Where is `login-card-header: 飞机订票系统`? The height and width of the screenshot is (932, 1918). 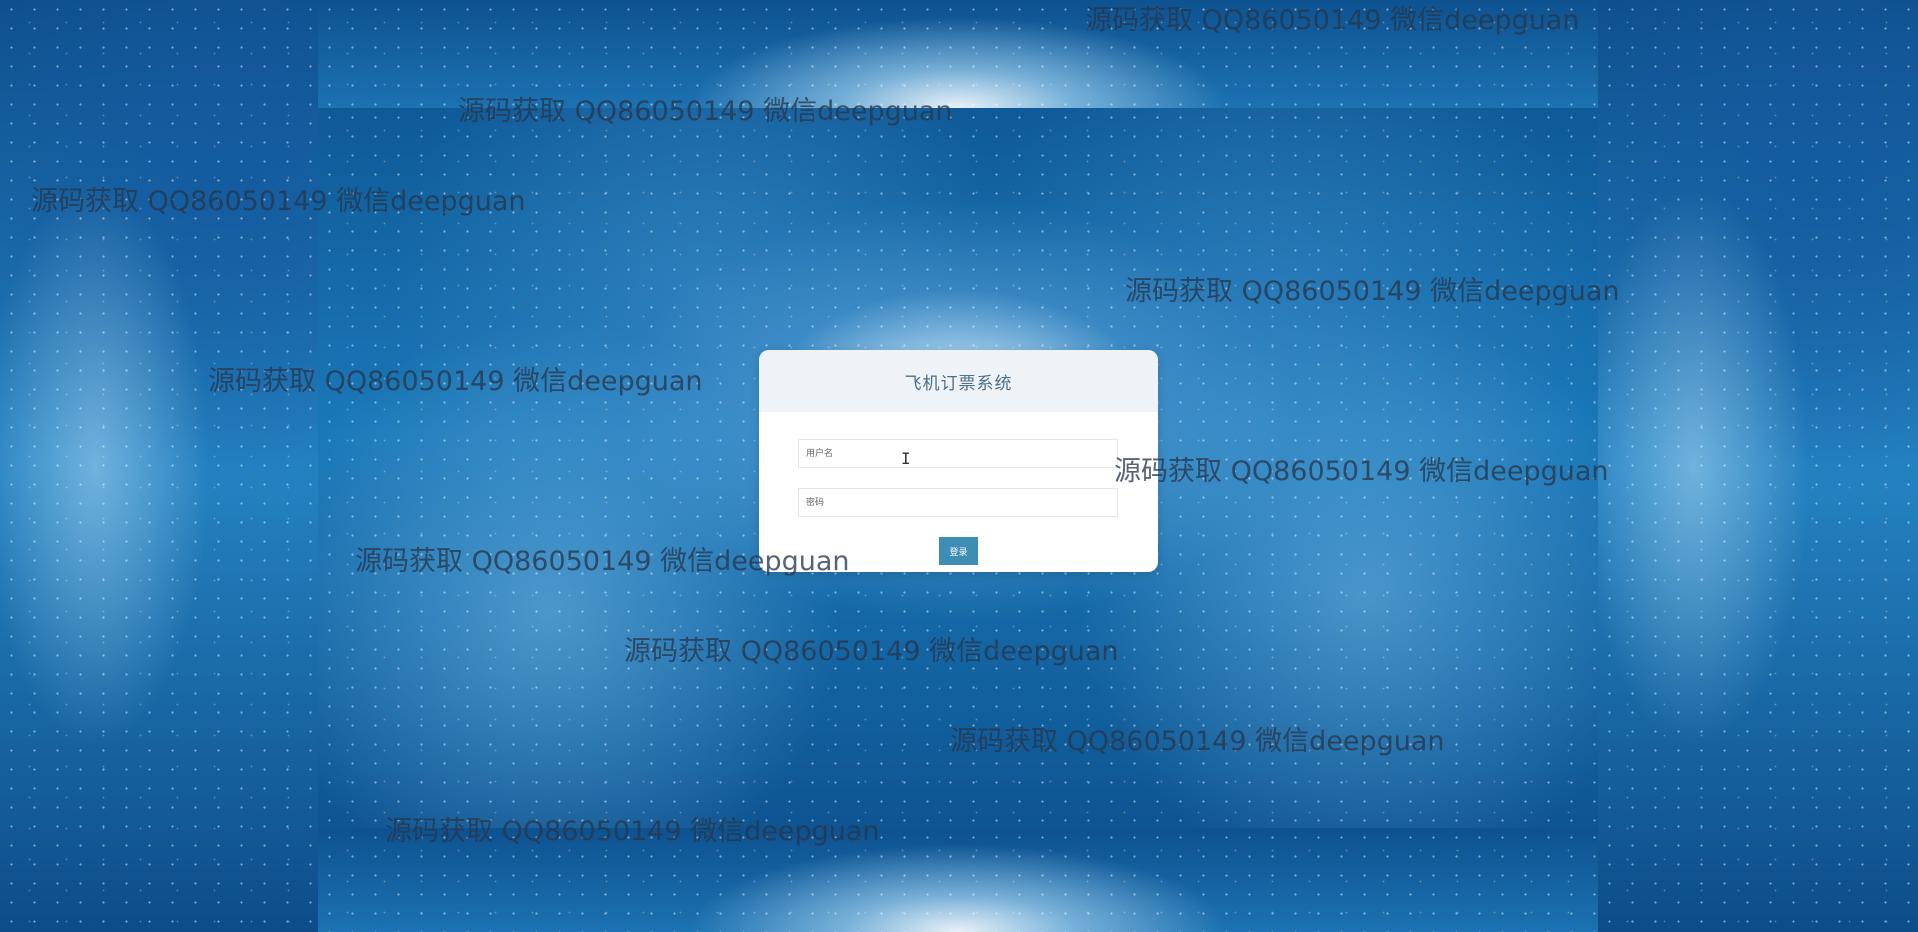
login-card-header: 飞机订票系统 is located at coordinates (958, 381).